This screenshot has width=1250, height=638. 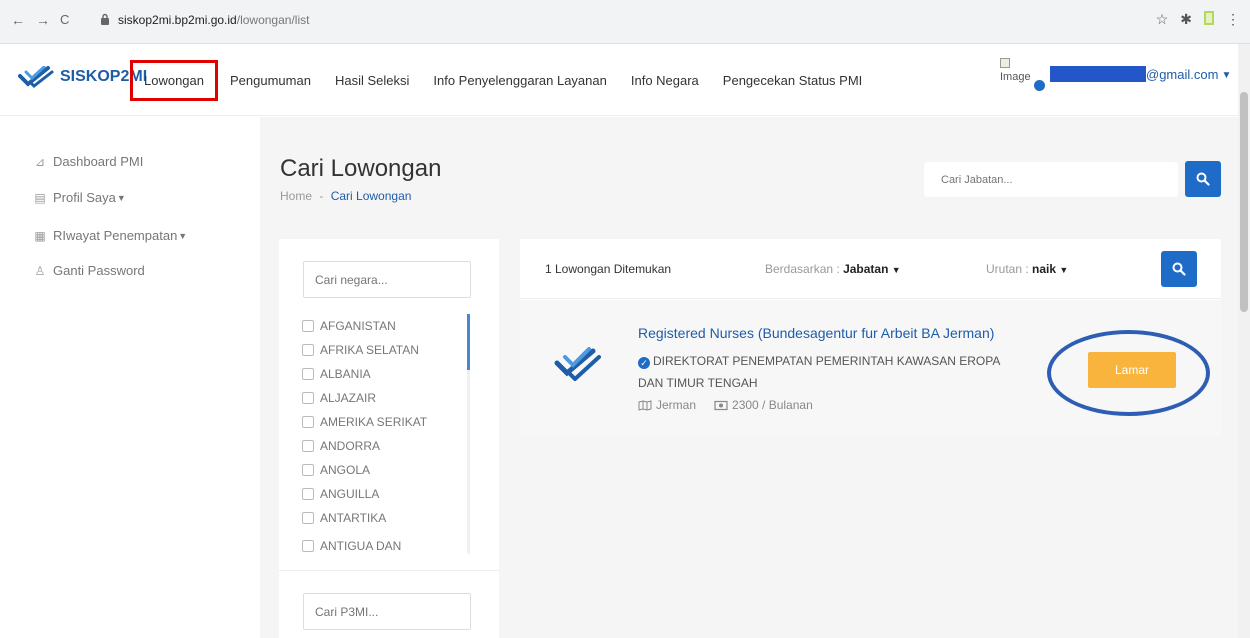 What do you see at coordinates (43, 20) in the screenshot?
I see `forward-icon: →` at bounding box center [43, 20].